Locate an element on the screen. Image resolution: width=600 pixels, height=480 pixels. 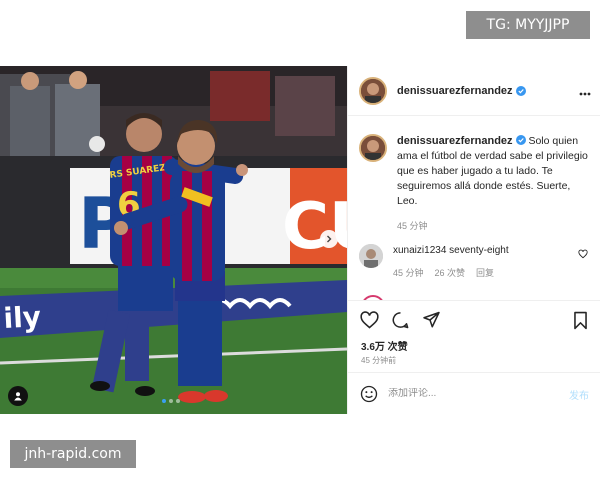
like-heart-icon is located at coordinates (369, 320).